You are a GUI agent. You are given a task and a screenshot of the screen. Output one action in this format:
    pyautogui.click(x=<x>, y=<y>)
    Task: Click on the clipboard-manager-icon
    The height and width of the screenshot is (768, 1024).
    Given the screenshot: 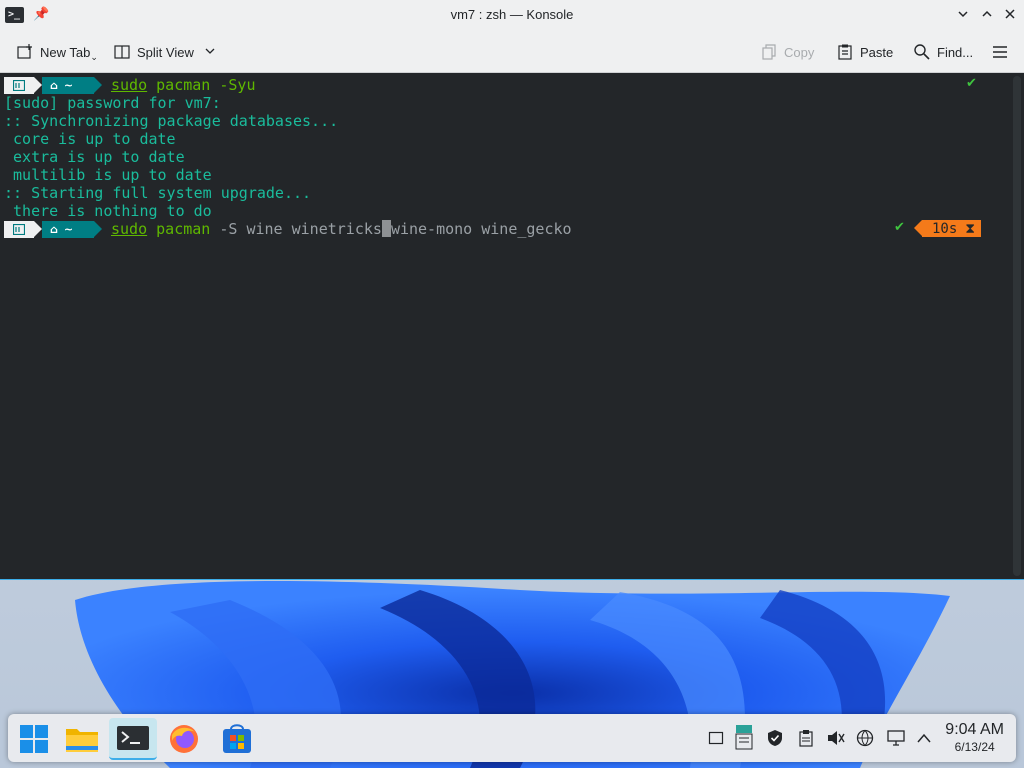 What is the action you would take?
    pyautogui.click(x=744, y=737)
    